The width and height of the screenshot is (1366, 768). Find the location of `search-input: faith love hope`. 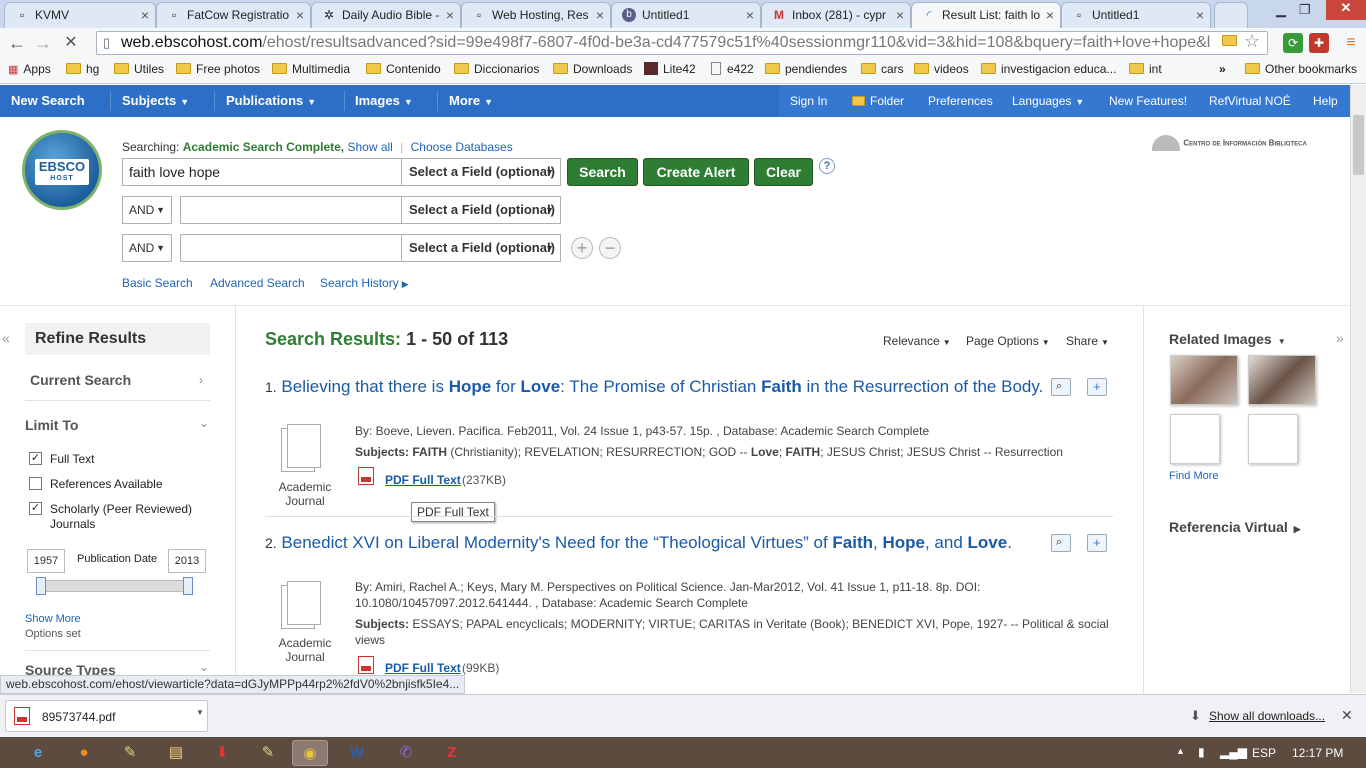

search-input: faith love hope is located at coordinates (262, 172).